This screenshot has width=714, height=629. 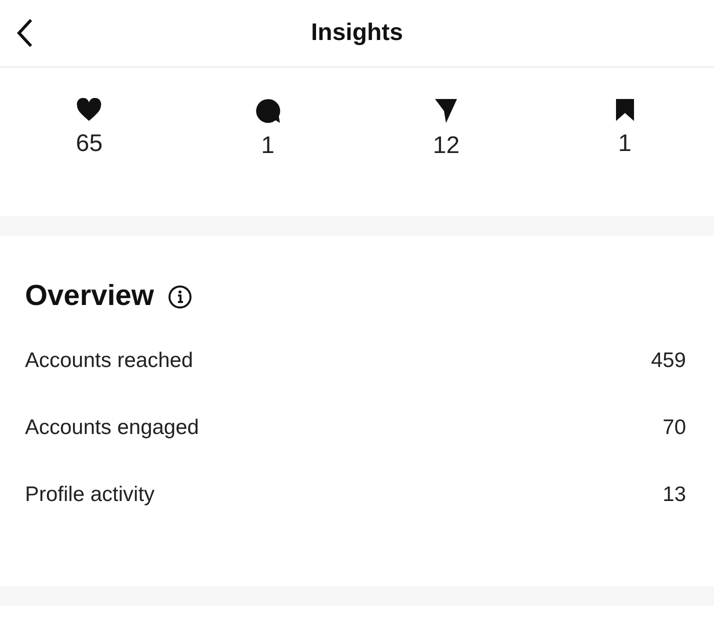 I want to click on speech-bubble-icon, so click(x=267, y=111).